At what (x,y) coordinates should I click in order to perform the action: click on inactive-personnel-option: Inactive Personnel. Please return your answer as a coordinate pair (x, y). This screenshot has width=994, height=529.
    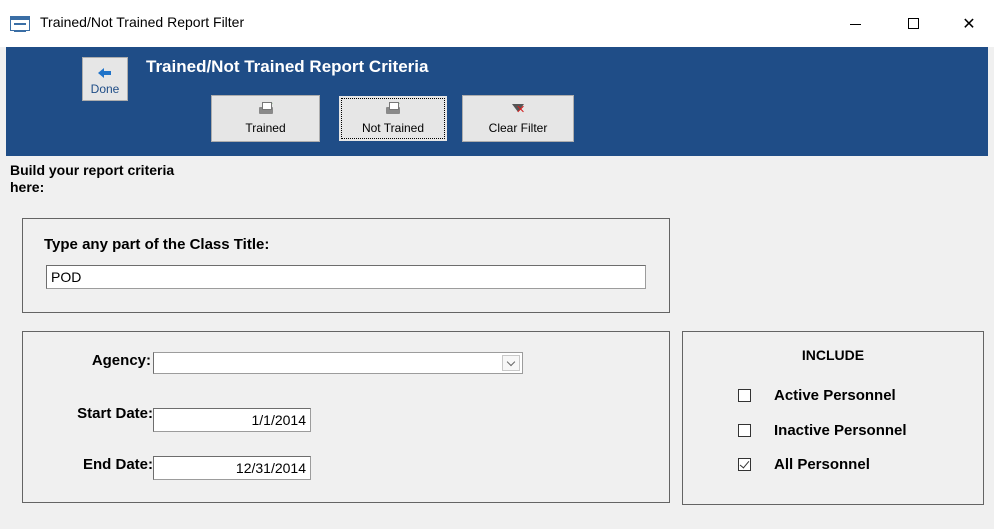
    Looking at the image, I should click on (822, 430).